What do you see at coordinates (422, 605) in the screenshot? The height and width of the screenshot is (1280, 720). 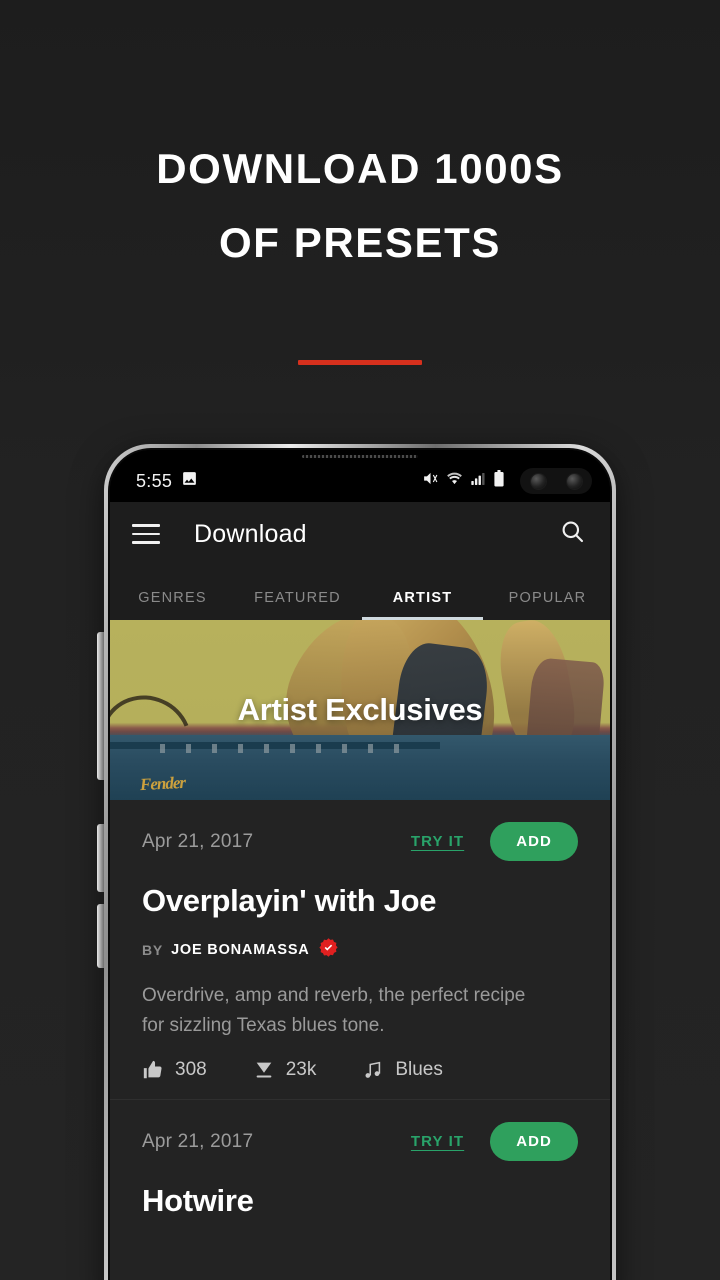 I see `tab-artist: ARTIST` at bounding box center [422, 605].